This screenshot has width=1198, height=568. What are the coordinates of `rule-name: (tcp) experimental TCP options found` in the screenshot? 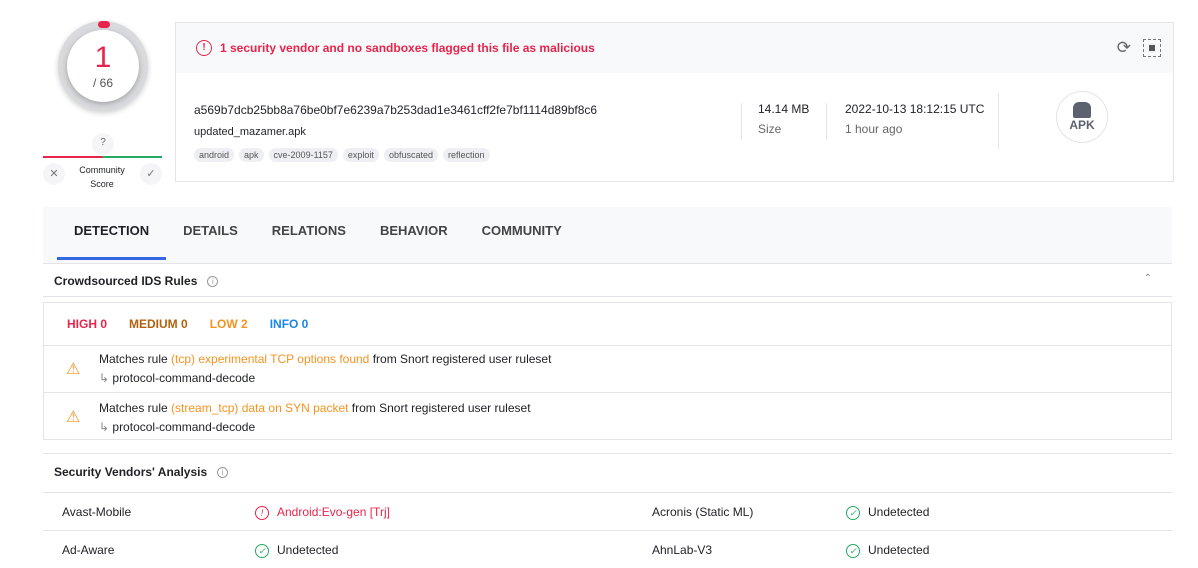 It's located at (270, 359).